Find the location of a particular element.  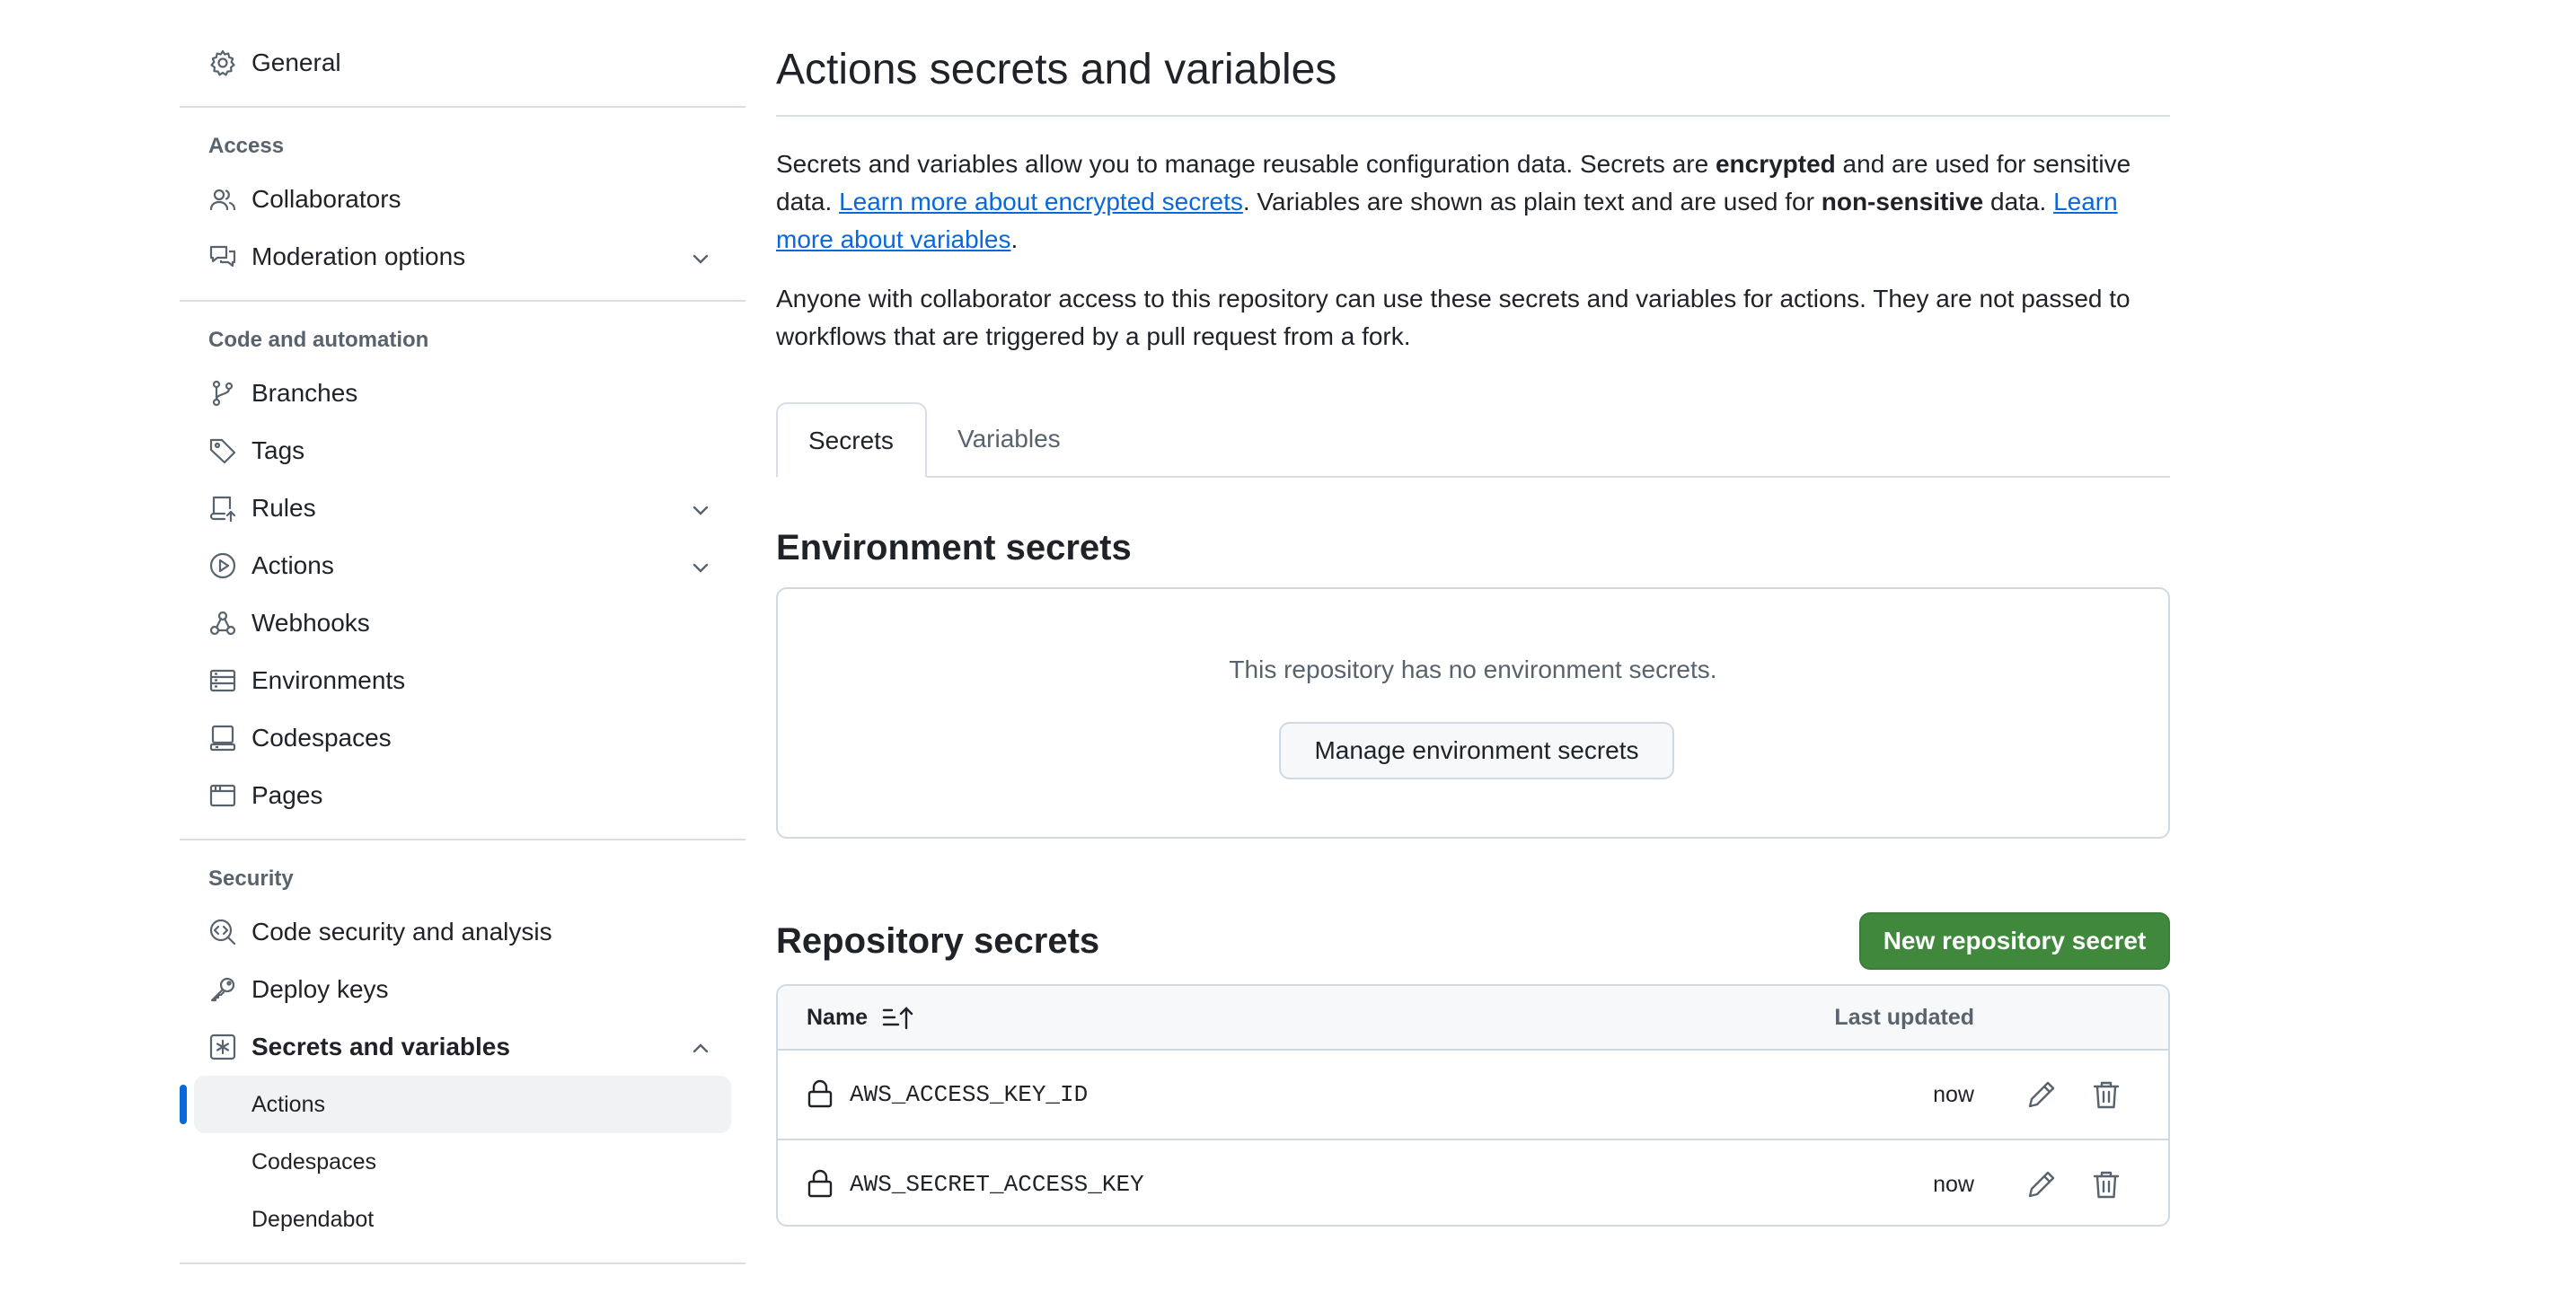

tag-icon is located at coordinates (222, 450).